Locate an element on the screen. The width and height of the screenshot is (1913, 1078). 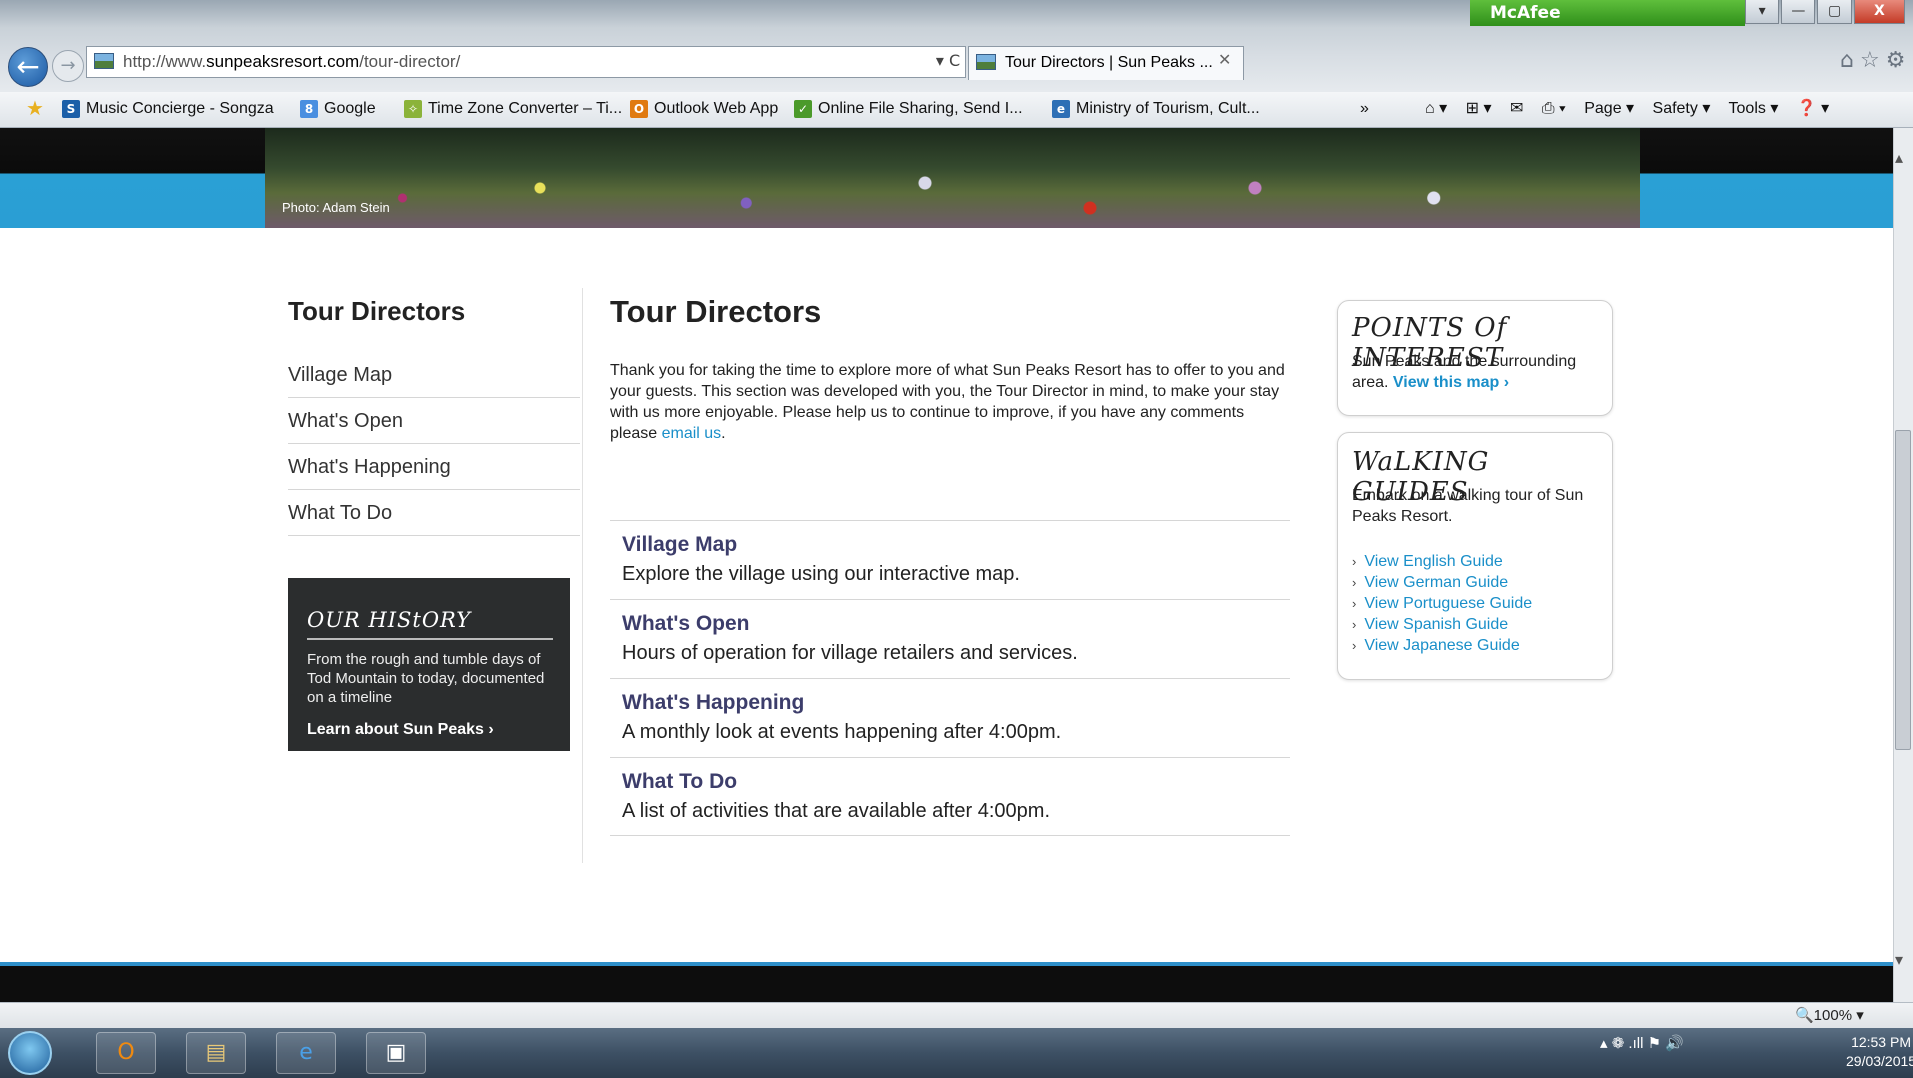
start-orb-icon is located at coordinates (30, 1053).